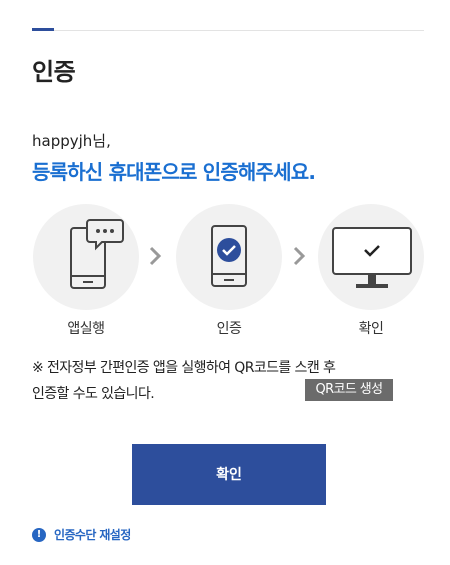 The height and width of the screenshot is (565, 450). I want to click on phone-check-icon, so click(229, 256).